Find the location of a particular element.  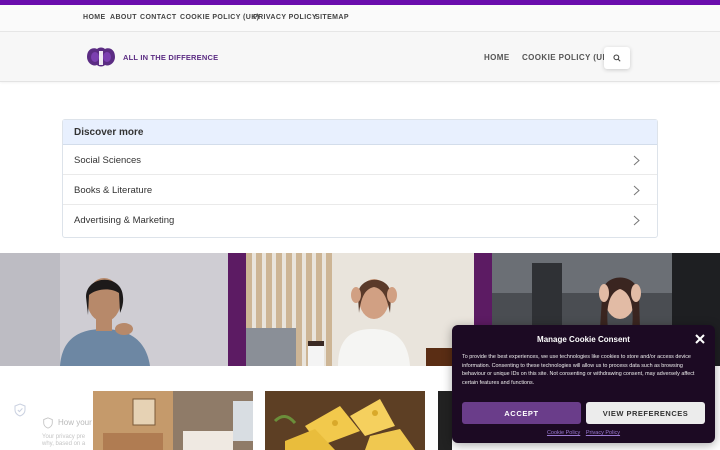

header-nav-home: HOME is located at coordinates (497, 57).